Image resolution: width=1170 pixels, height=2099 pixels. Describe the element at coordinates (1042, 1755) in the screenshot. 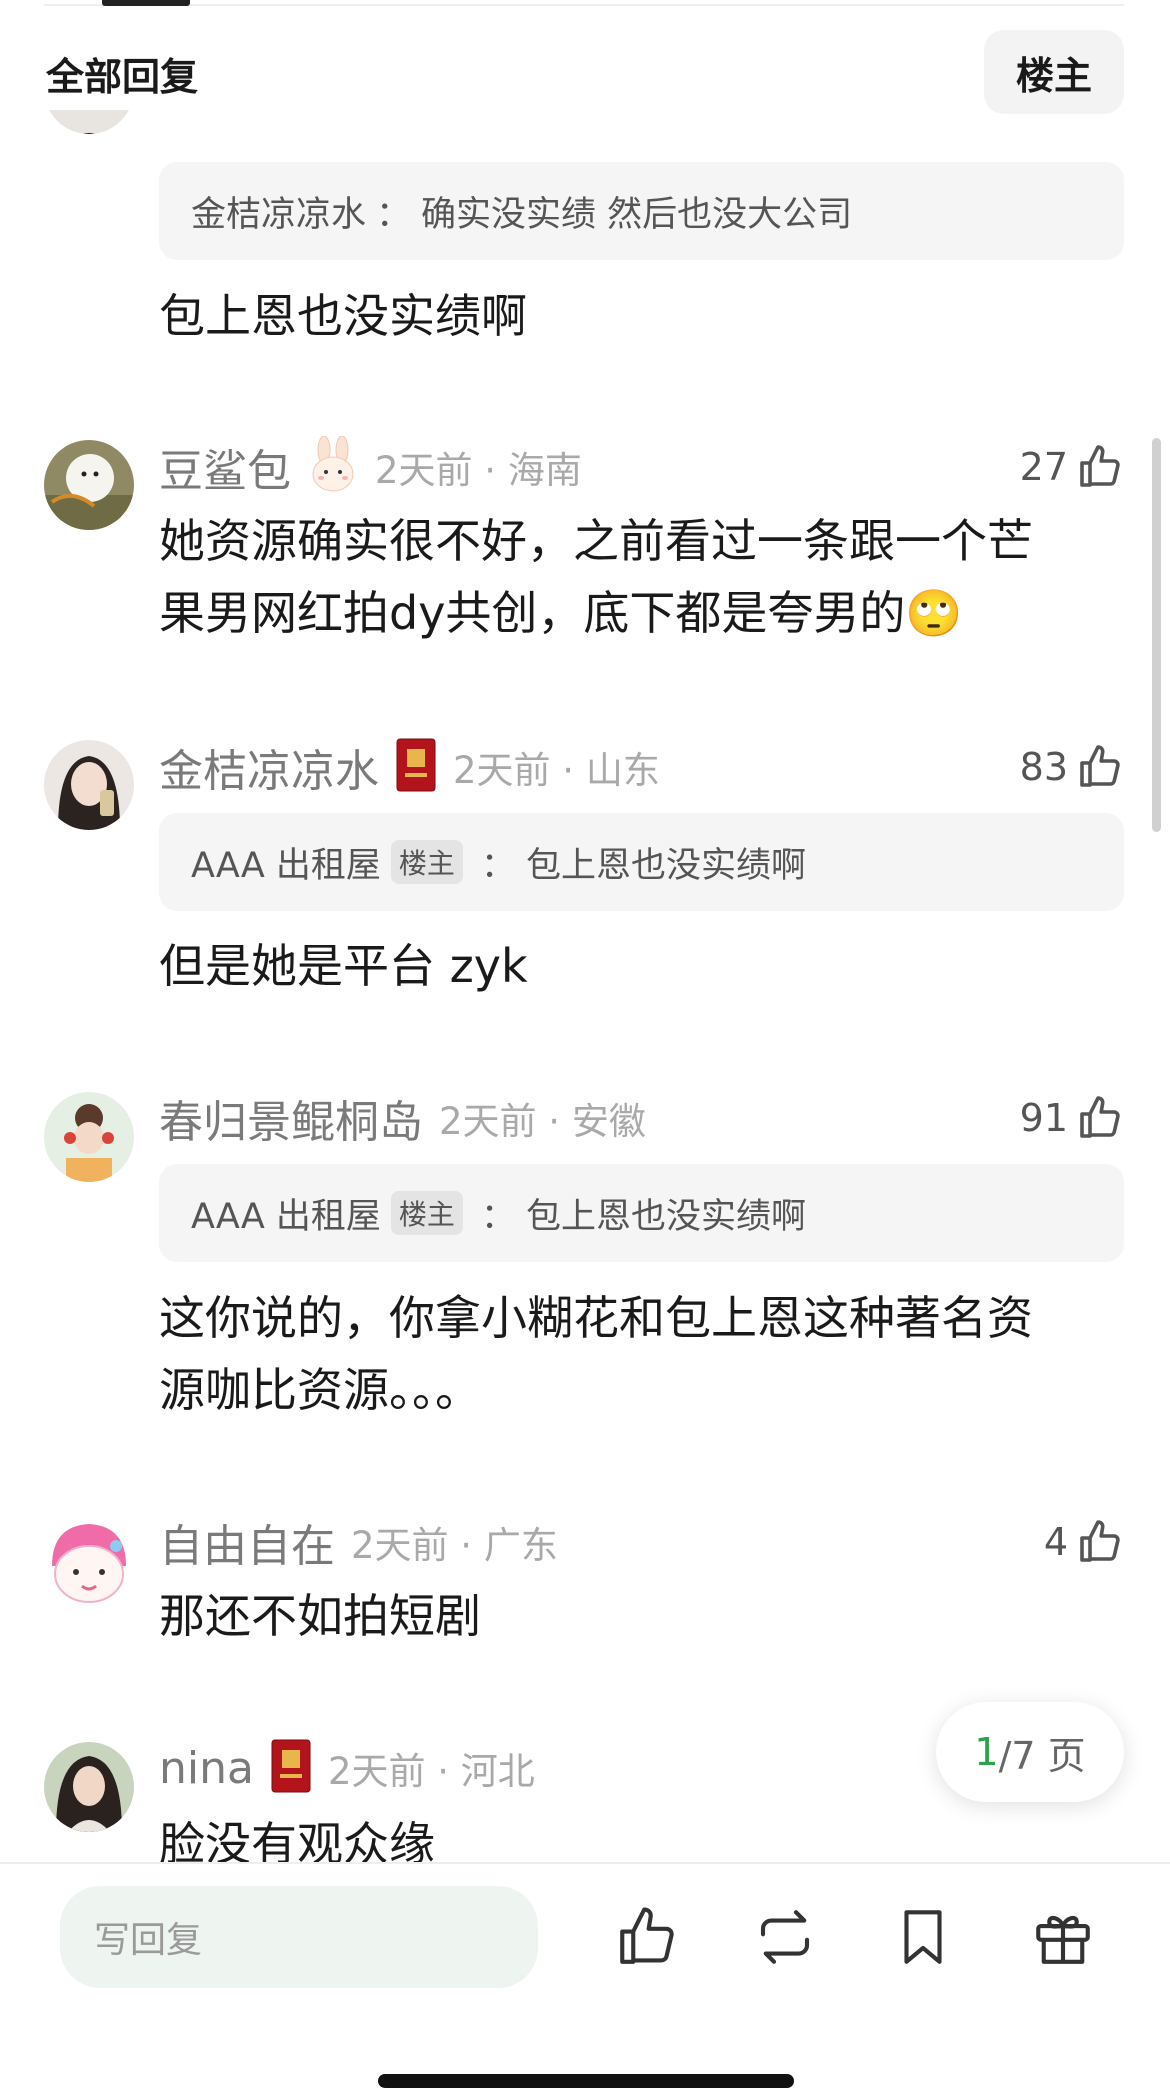

I see `total-pages: /7 页` at that location.